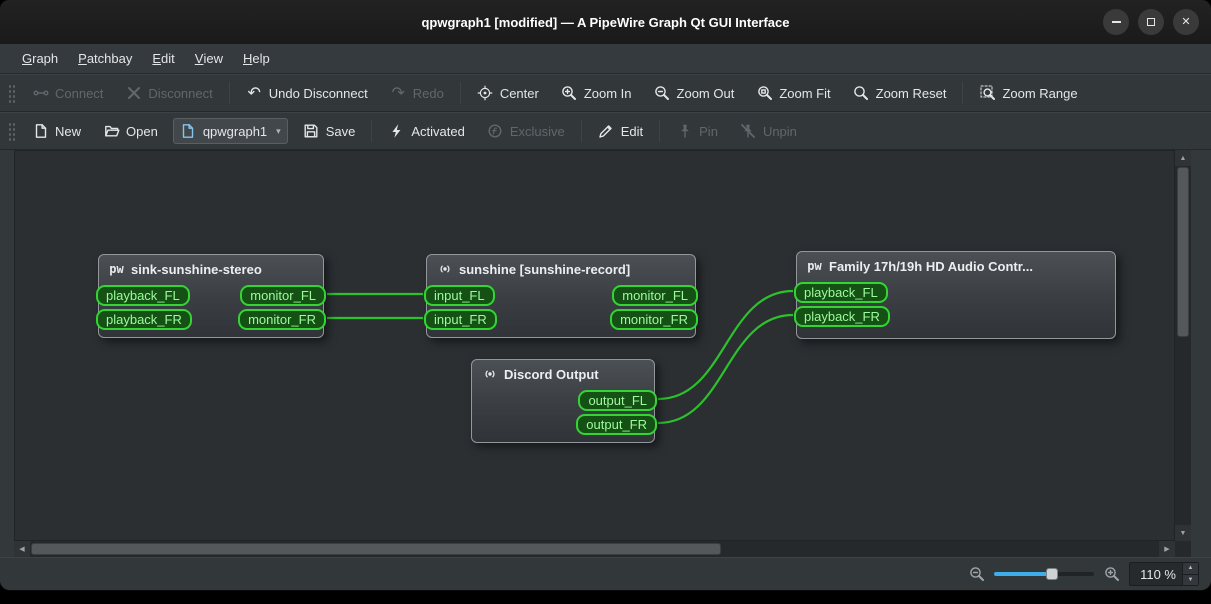  What do you see at coordinates (340, 131) in the screenshot?
I see `save-label: Save` at bounding box center [340, 131].